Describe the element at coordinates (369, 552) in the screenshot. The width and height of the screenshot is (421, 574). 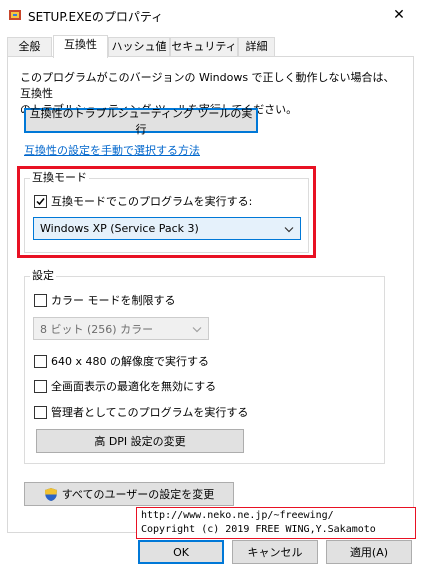
I see `apply-button: 適用(A)` at that location.